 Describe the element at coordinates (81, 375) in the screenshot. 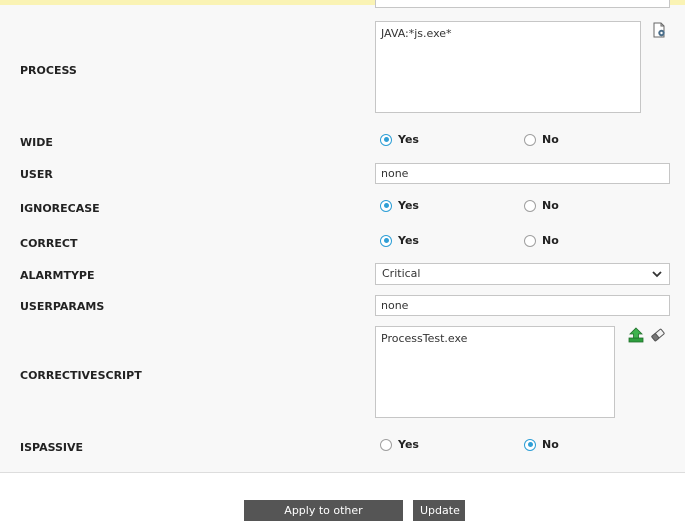

I see `correctivescript-label: CORRECTIVESCRIPT` at that location.